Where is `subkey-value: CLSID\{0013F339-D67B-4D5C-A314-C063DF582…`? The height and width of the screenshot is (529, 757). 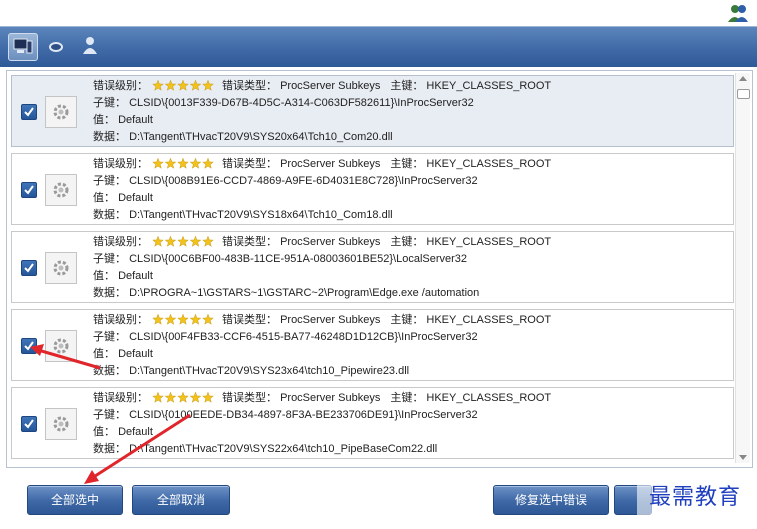
subkey-value: CLSID\{0013F339-D67B-4D5C-A314-C063DF582… is located at coordinates (301, 103).